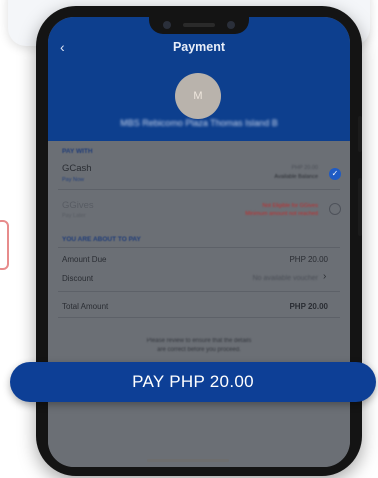 The height and width of the screenshot is (478, 378). What do you see at coordinates (199, 47) in the screenshot?
I see `page-title: Payment` at bounding box center [199, 47].